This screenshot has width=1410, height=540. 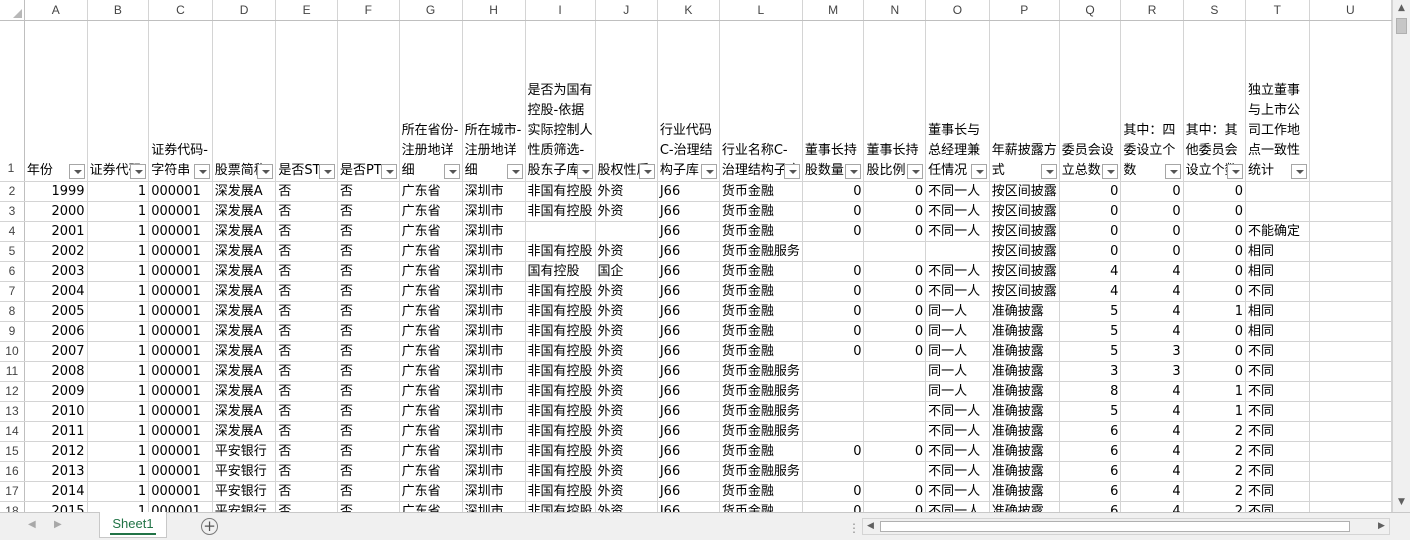 What do you see at coordinates (56, 331) in the screenshot?
I see `cell-a: 2006` at bounding box center [56, 331].